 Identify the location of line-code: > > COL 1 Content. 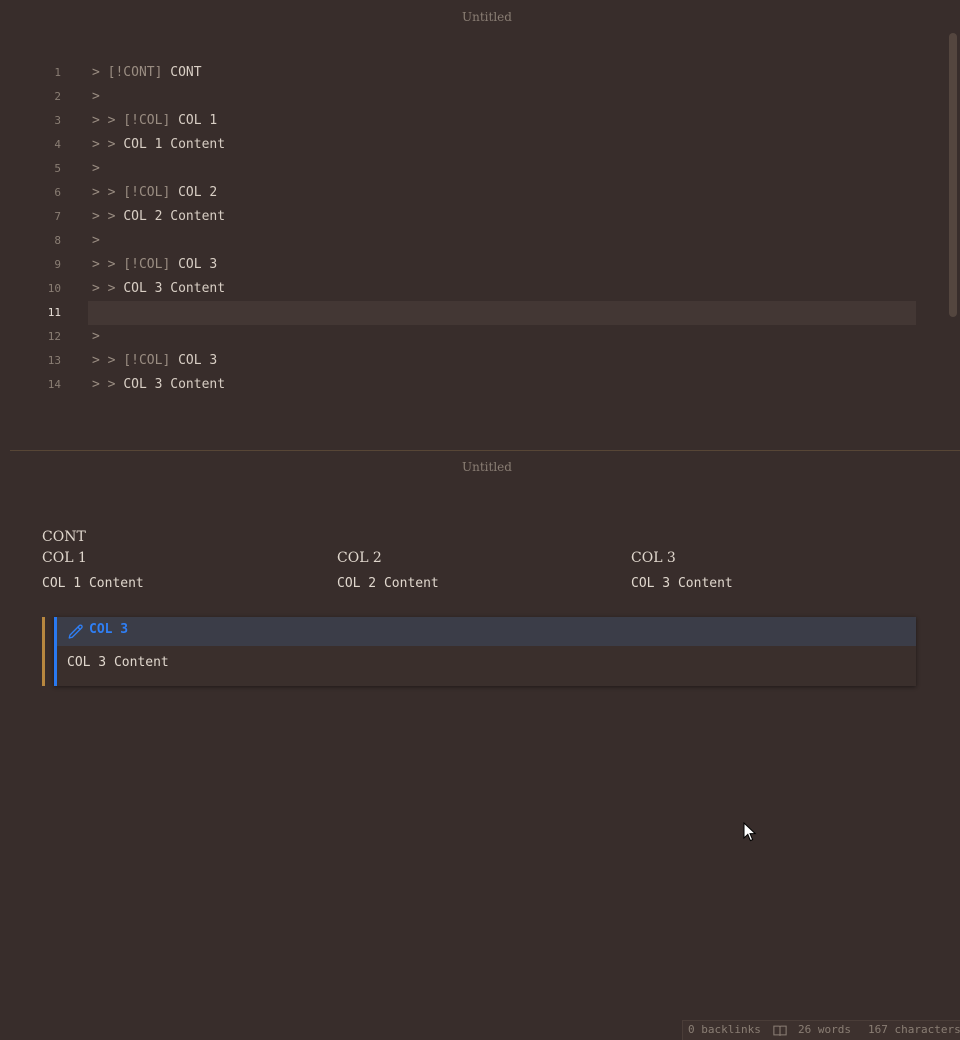
(158, 145).